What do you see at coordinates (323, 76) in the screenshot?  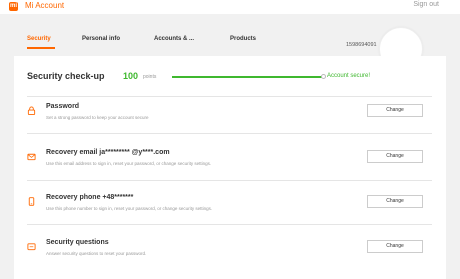 I see `progress-end-dot` at bounding box center [323, 76].